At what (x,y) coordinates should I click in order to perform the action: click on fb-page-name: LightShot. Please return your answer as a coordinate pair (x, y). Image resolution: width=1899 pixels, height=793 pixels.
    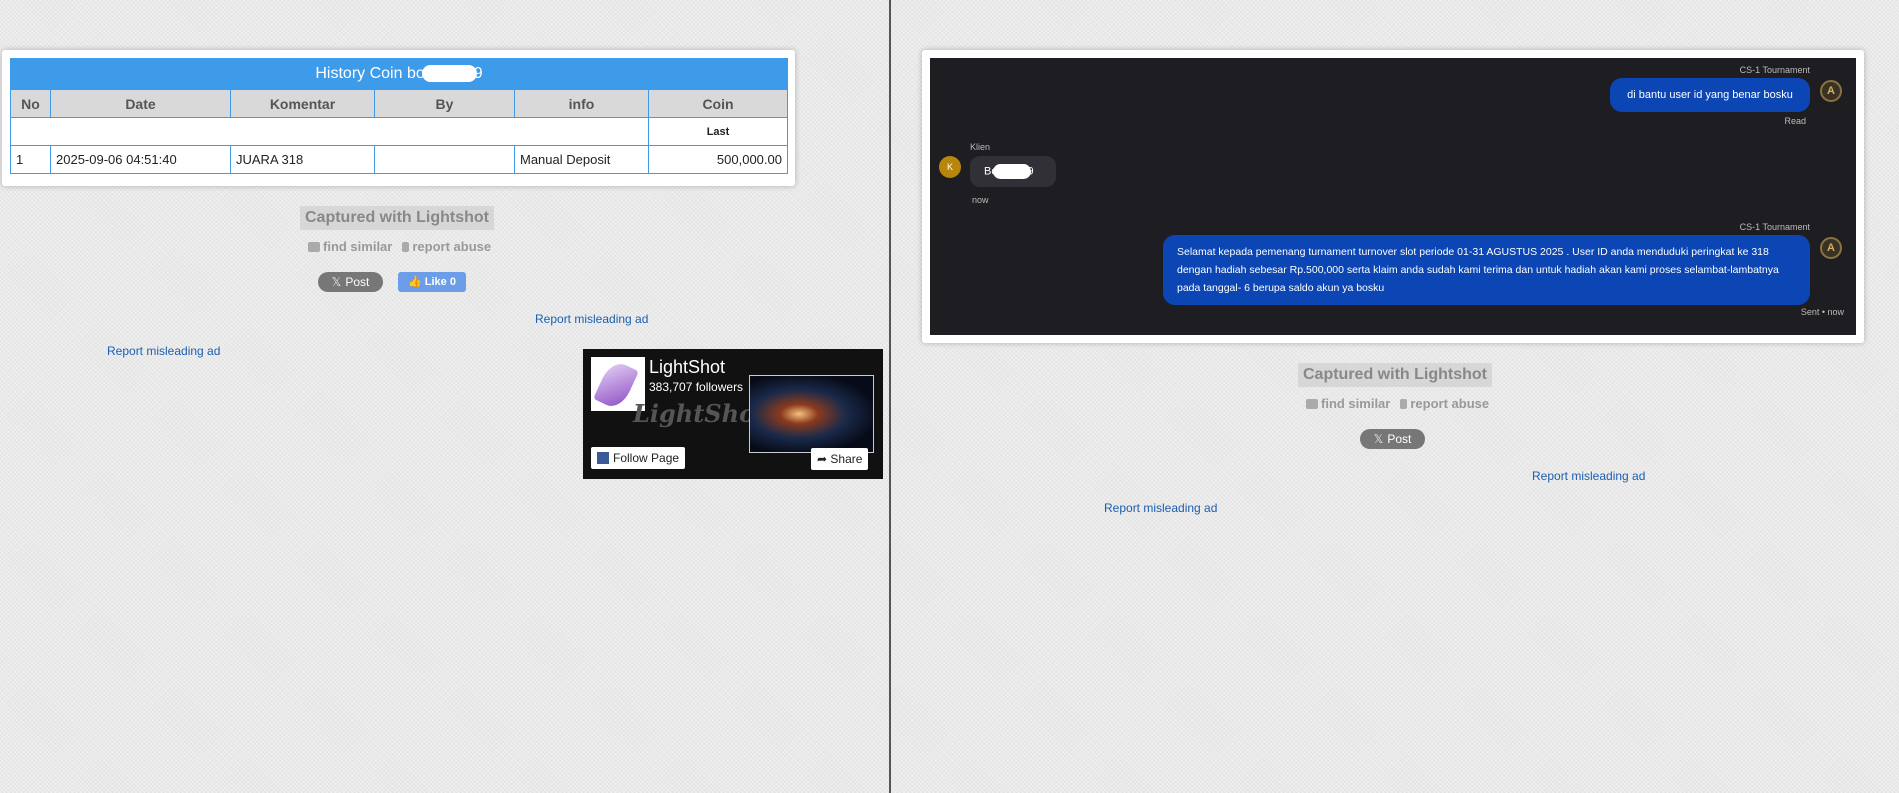
    Looking at the image, I should click on (687, 367).